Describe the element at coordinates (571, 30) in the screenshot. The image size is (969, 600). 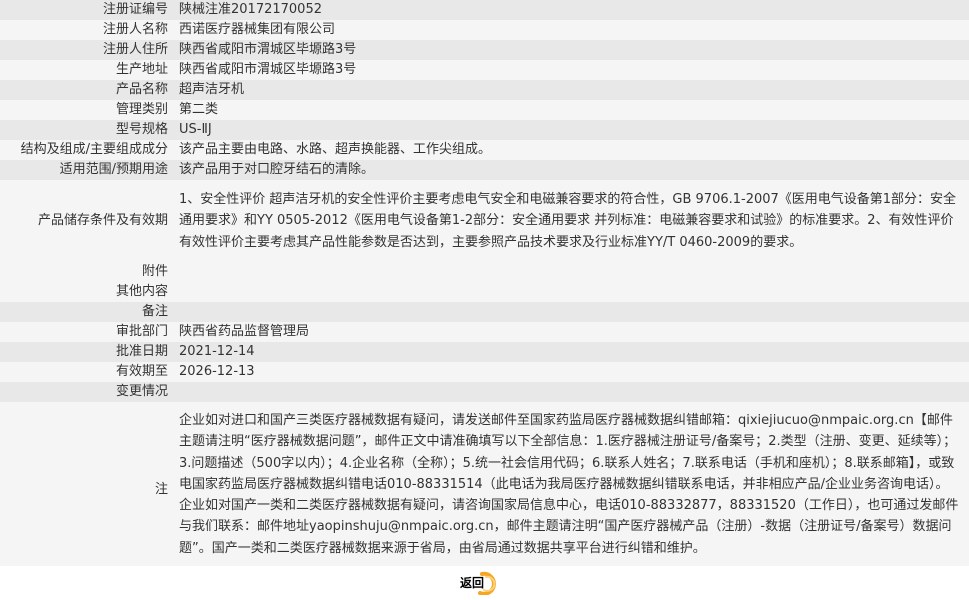
I see `field-value: 西诺医疗器械集团有限公司` at that location.